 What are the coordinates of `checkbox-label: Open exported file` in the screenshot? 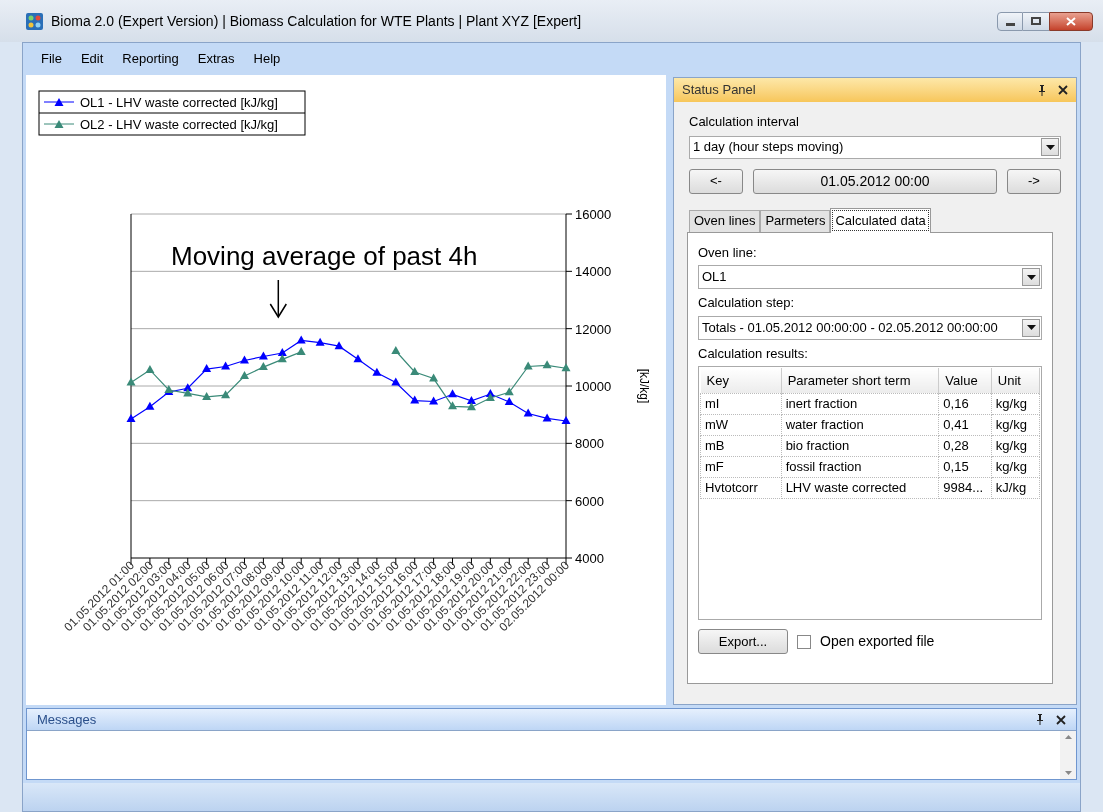 It's located at (877, 641).